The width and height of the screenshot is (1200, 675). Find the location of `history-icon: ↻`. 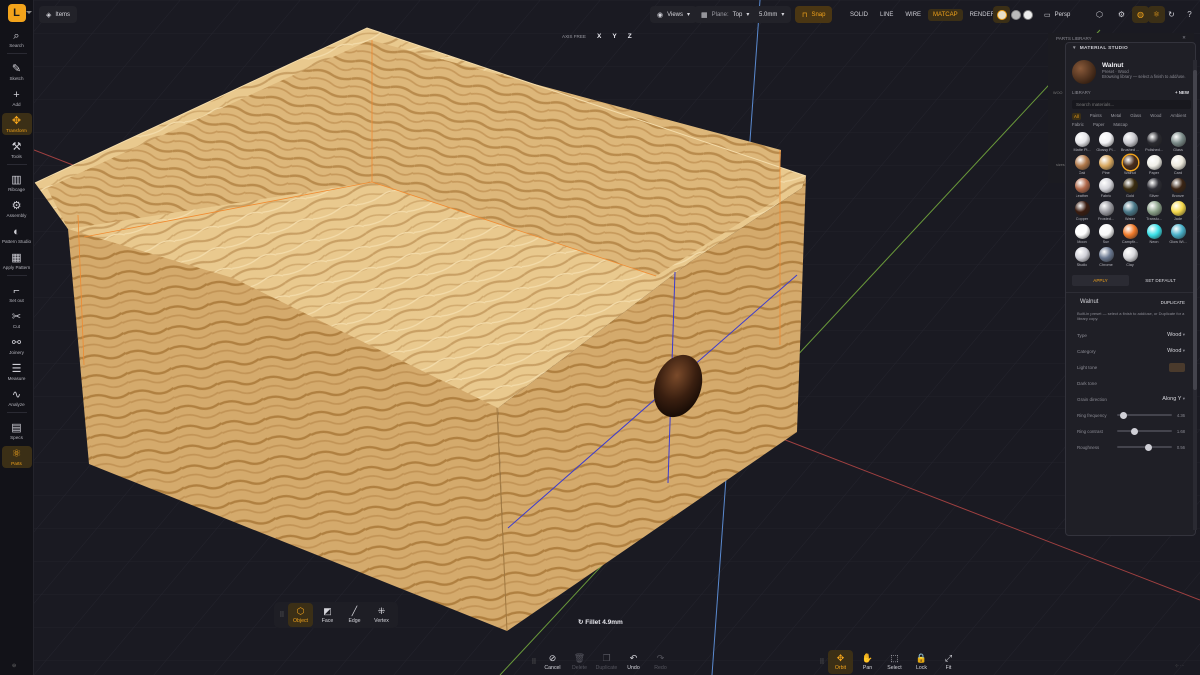

history-icon: ↻ is located at coordinates (1171, 14).